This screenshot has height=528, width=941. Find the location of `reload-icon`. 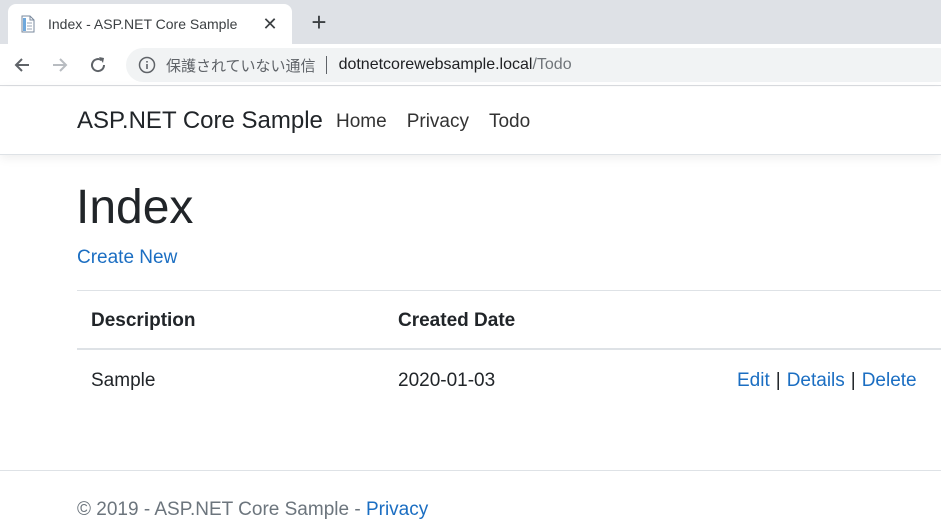

reload-icon is located at coordinates (98, 65).